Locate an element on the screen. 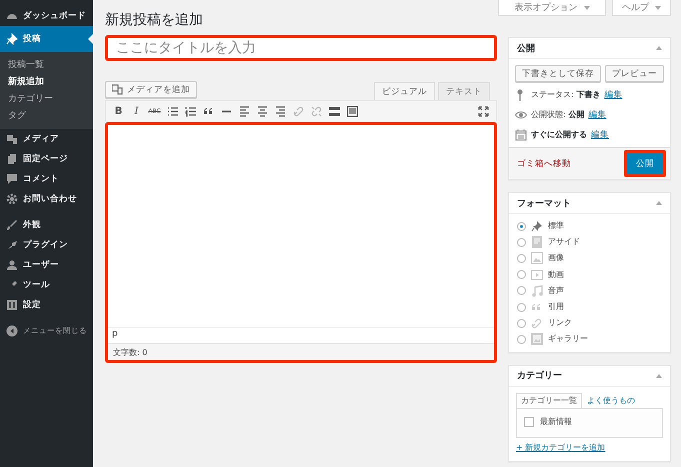 This screenshot has height=467, width=681. box-title: フォーマット is located at coordinates (544, 204).